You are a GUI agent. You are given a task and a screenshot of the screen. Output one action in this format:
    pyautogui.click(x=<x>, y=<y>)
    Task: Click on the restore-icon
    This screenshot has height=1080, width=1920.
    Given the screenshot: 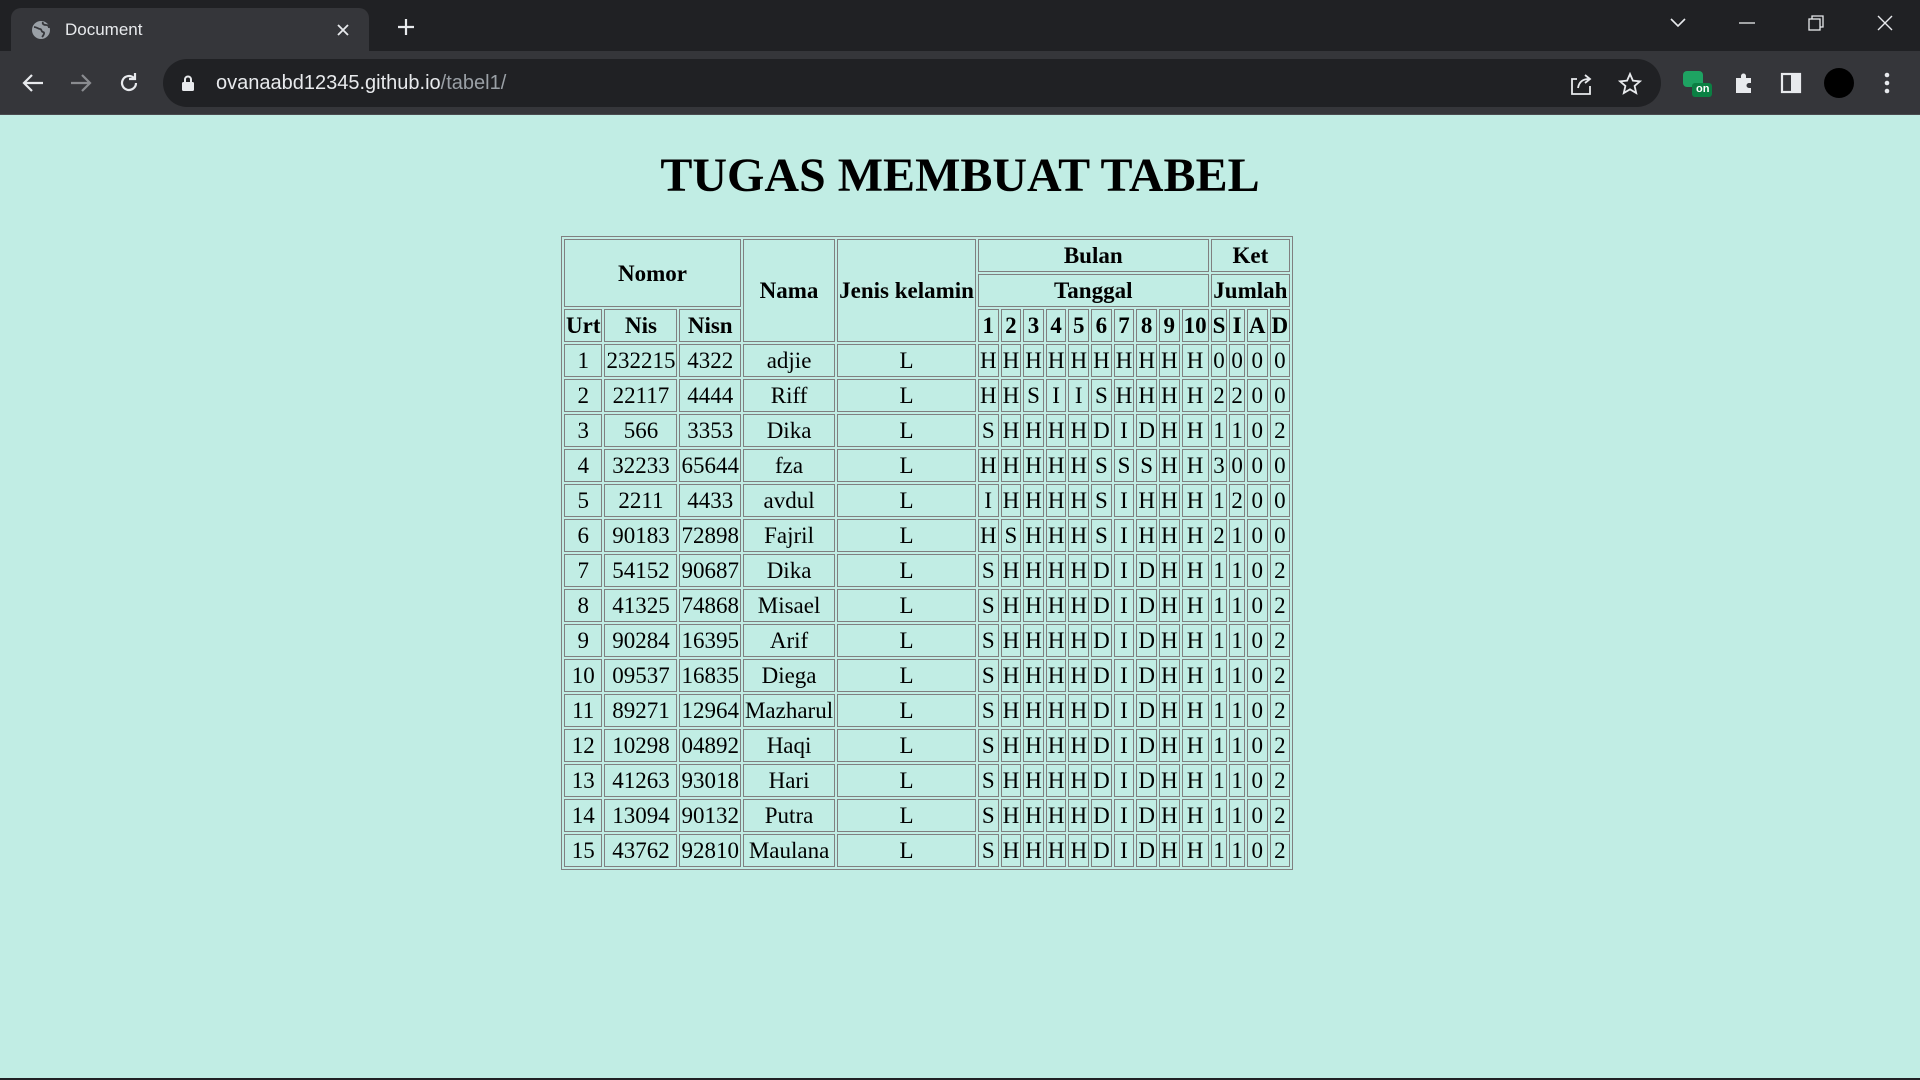 What is the action you would take?
    pyautogui.click(x=1816, y=23)
    